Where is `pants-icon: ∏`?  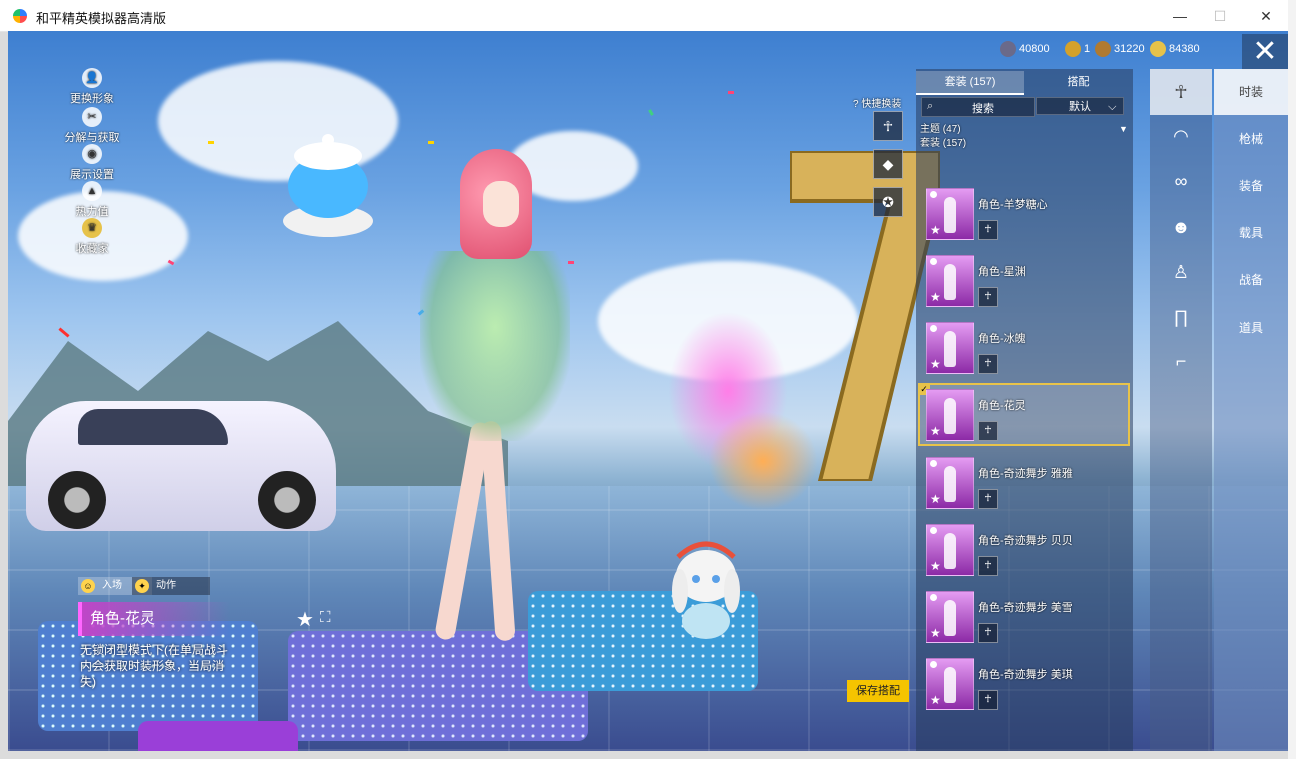
pants-icon: ∏ is located at coordinates (1181, 317).